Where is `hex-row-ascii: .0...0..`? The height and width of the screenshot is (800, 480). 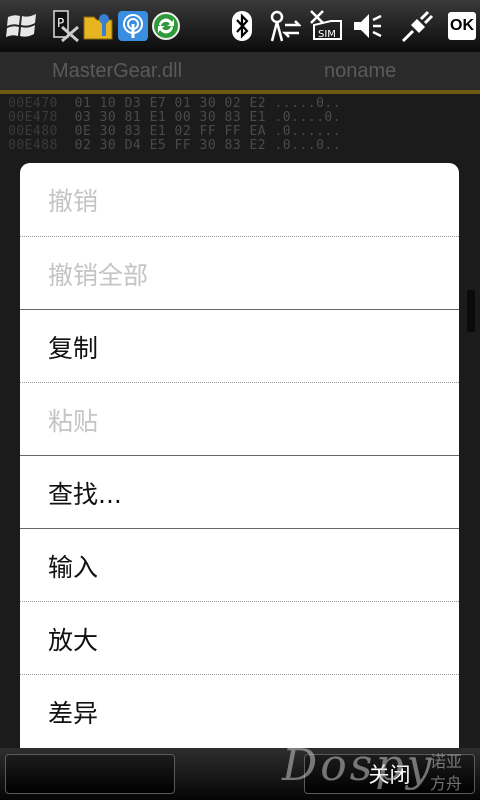 hex-row-ascii: .0...0.. is located at coordinates (308, 145).